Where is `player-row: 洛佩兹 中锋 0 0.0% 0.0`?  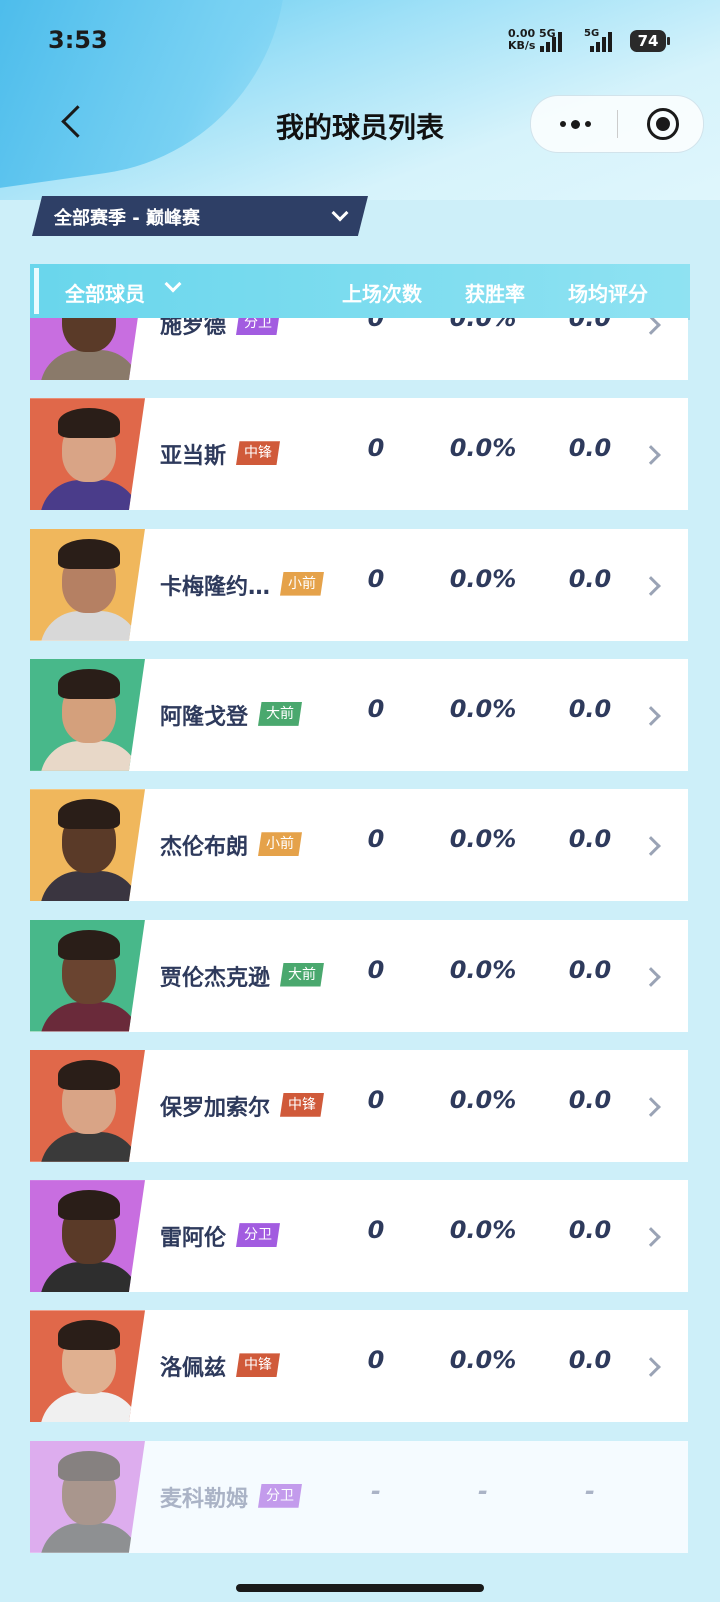 player-row: 洛佩兹 中锋 0 0.0% 0.0 is located at coordinates (359, 1366).